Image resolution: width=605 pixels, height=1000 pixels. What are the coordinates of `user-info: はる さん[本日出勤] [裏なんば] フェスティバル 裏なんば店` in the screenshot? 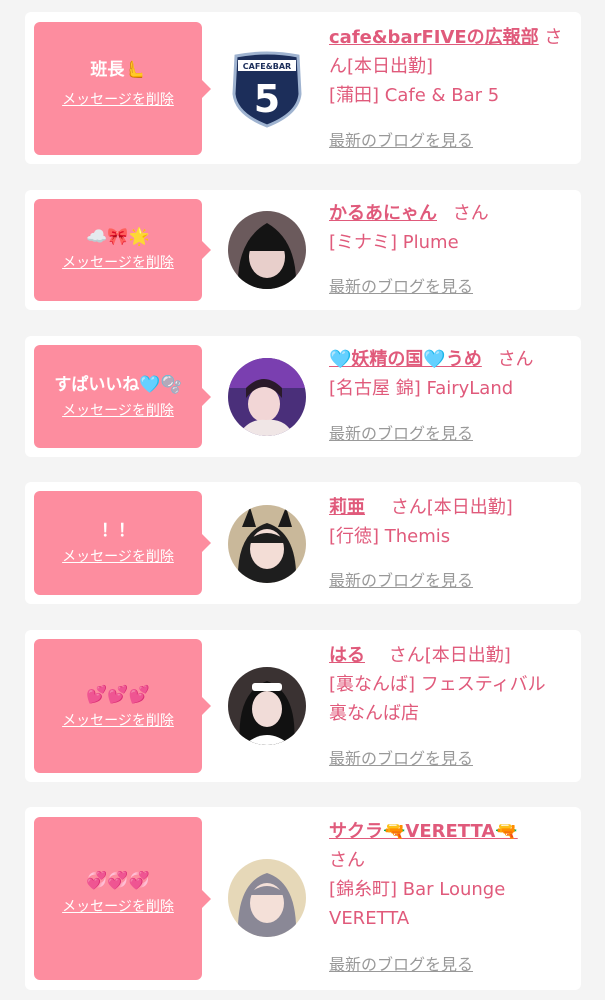 It's located at (449, 684).